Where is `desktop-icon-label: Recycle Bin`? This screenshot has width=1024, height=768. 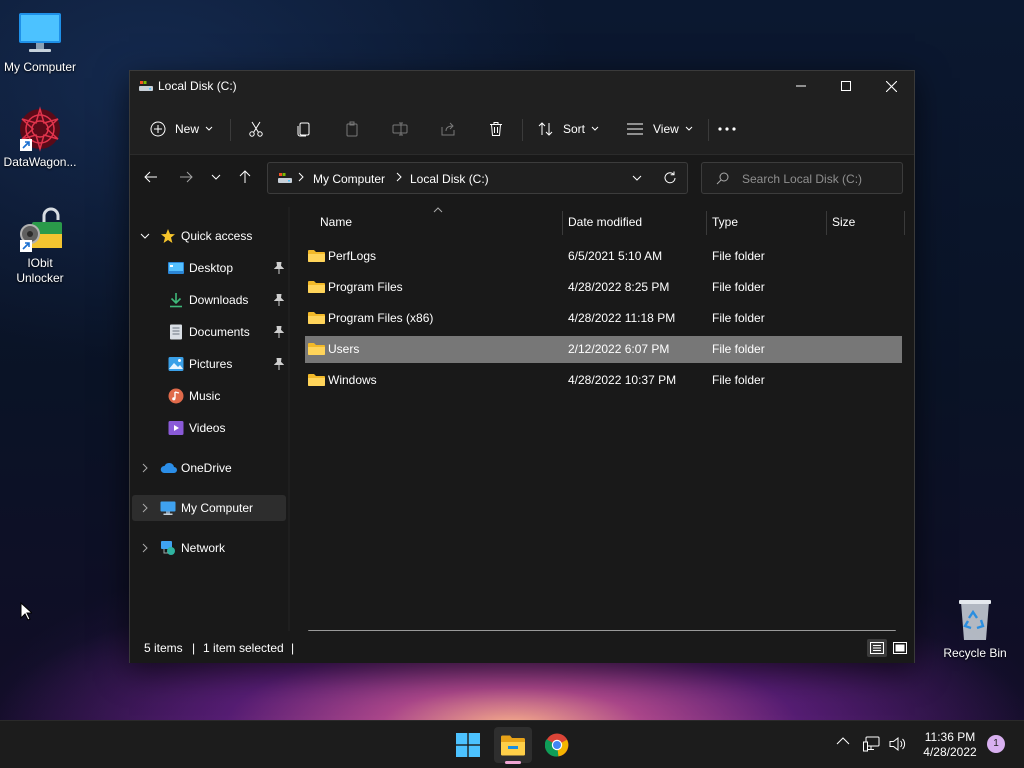 desktop-icon-label: Recycle Bin is located at coordinates (975, 653).